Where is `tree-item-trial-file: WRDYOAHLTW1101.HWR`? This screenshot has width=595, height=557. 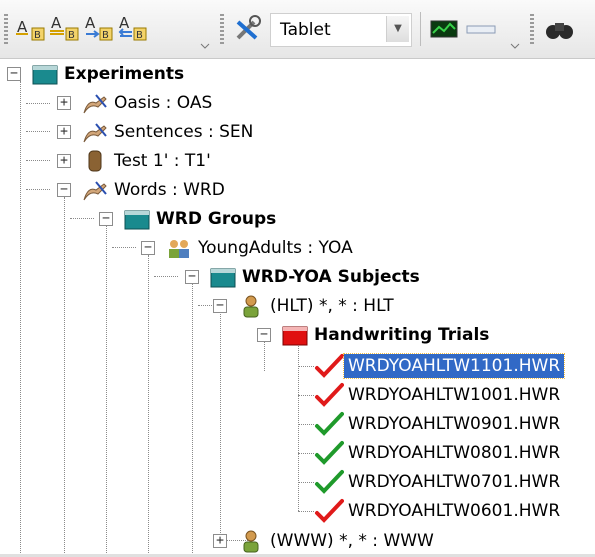 tree-item-trial-file: WRDYOAHLTW1101.HWR is located at coordinates (440, 366).